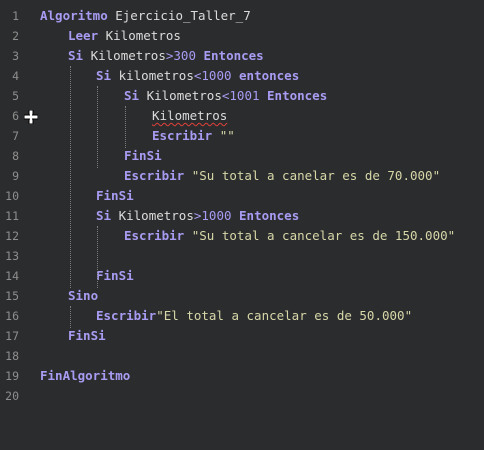 The width and height of the screenshot is (484, 450). I want to click on code-text: Si kilometros<1000 entonces, so click(197, 76).